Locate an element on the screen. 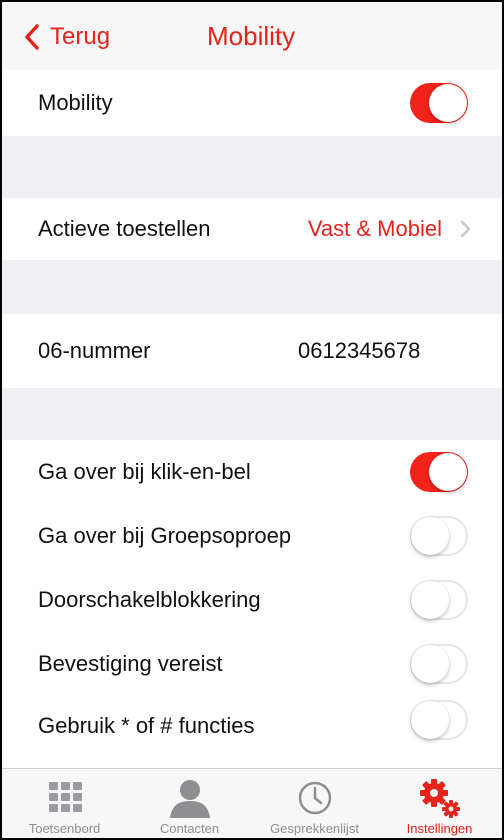 The image size is (504, 840). option-row: Ga over bij klik-en-bel is located at coordinates (252, 472).